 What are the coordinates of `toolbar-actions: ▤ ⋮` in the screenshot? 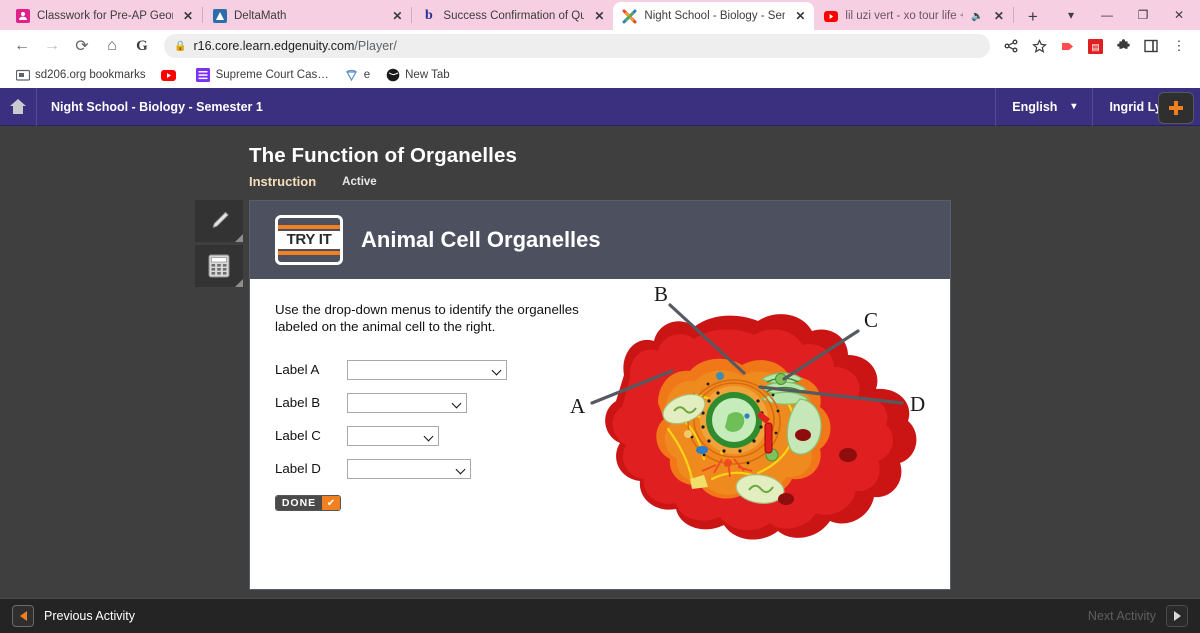 It's located at (1095, 46).